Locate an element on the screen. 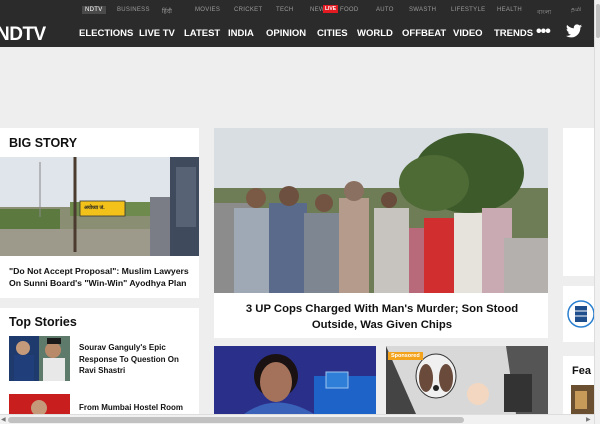 The image size is (600, 424). nav-live-tv: LIVE TV is located at coordinates (157, 33).